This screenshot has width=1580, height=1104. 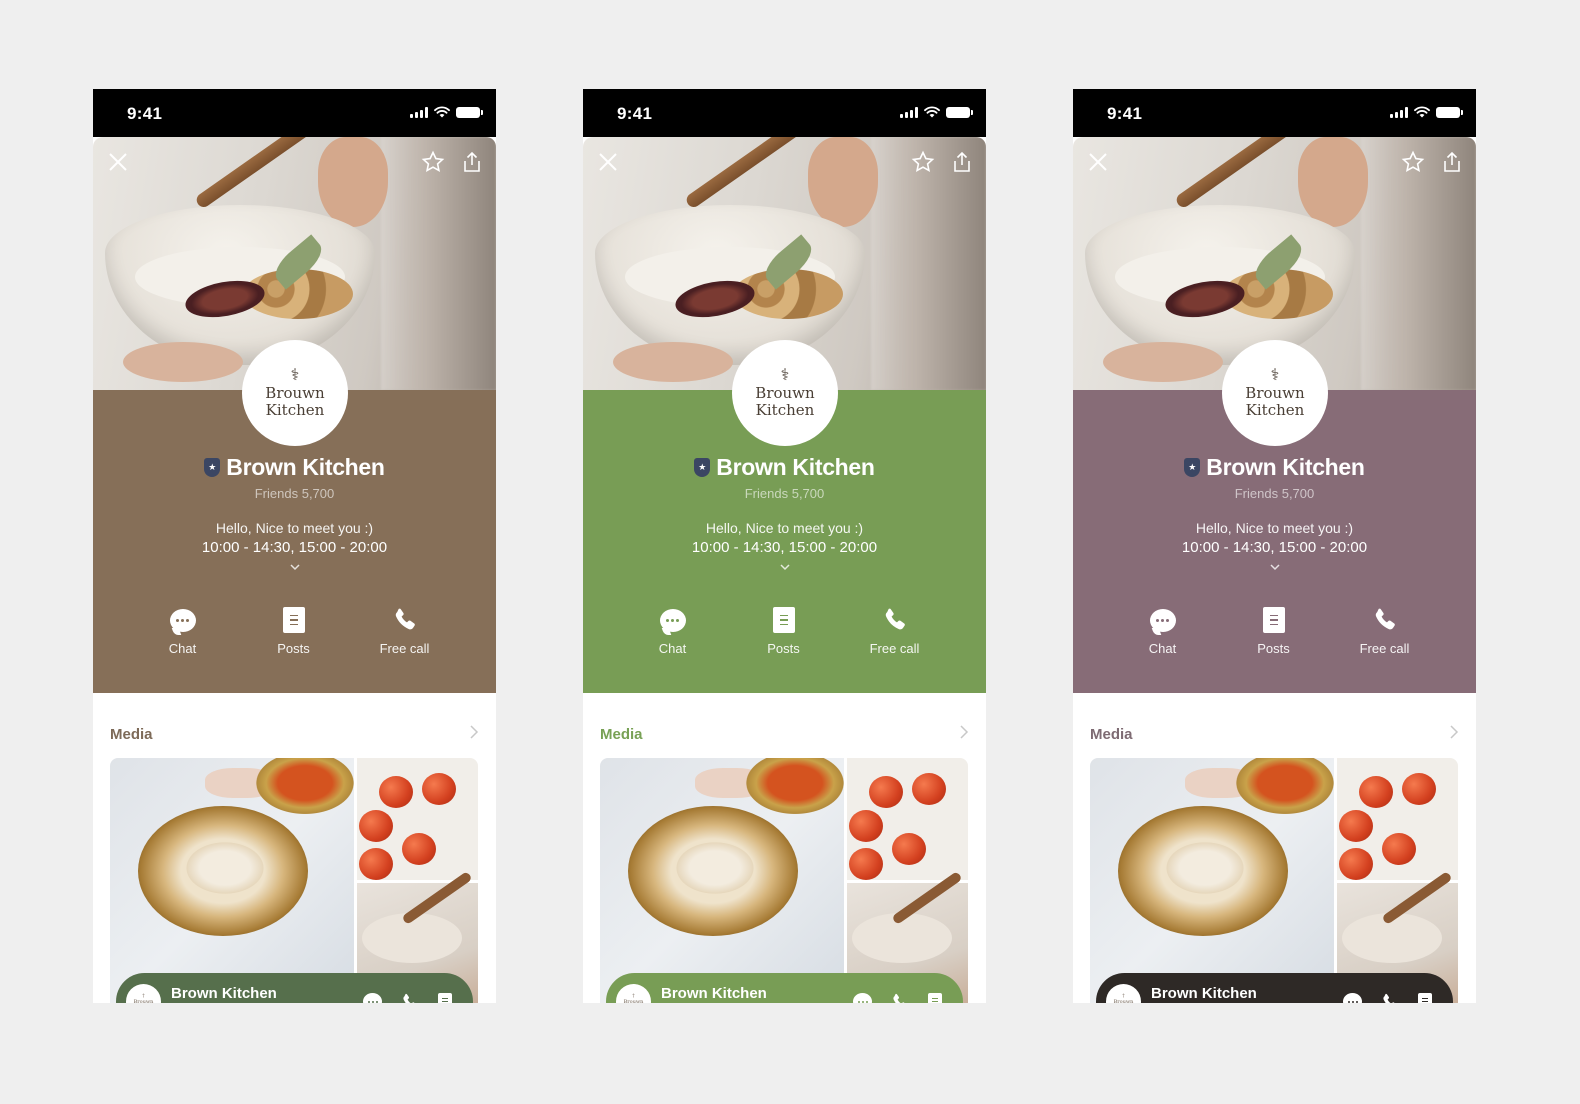 What do you see at coordinates (419, 112) in the screenshot?
I see `cellular-signal-icon` at bounding box center [419, 112].